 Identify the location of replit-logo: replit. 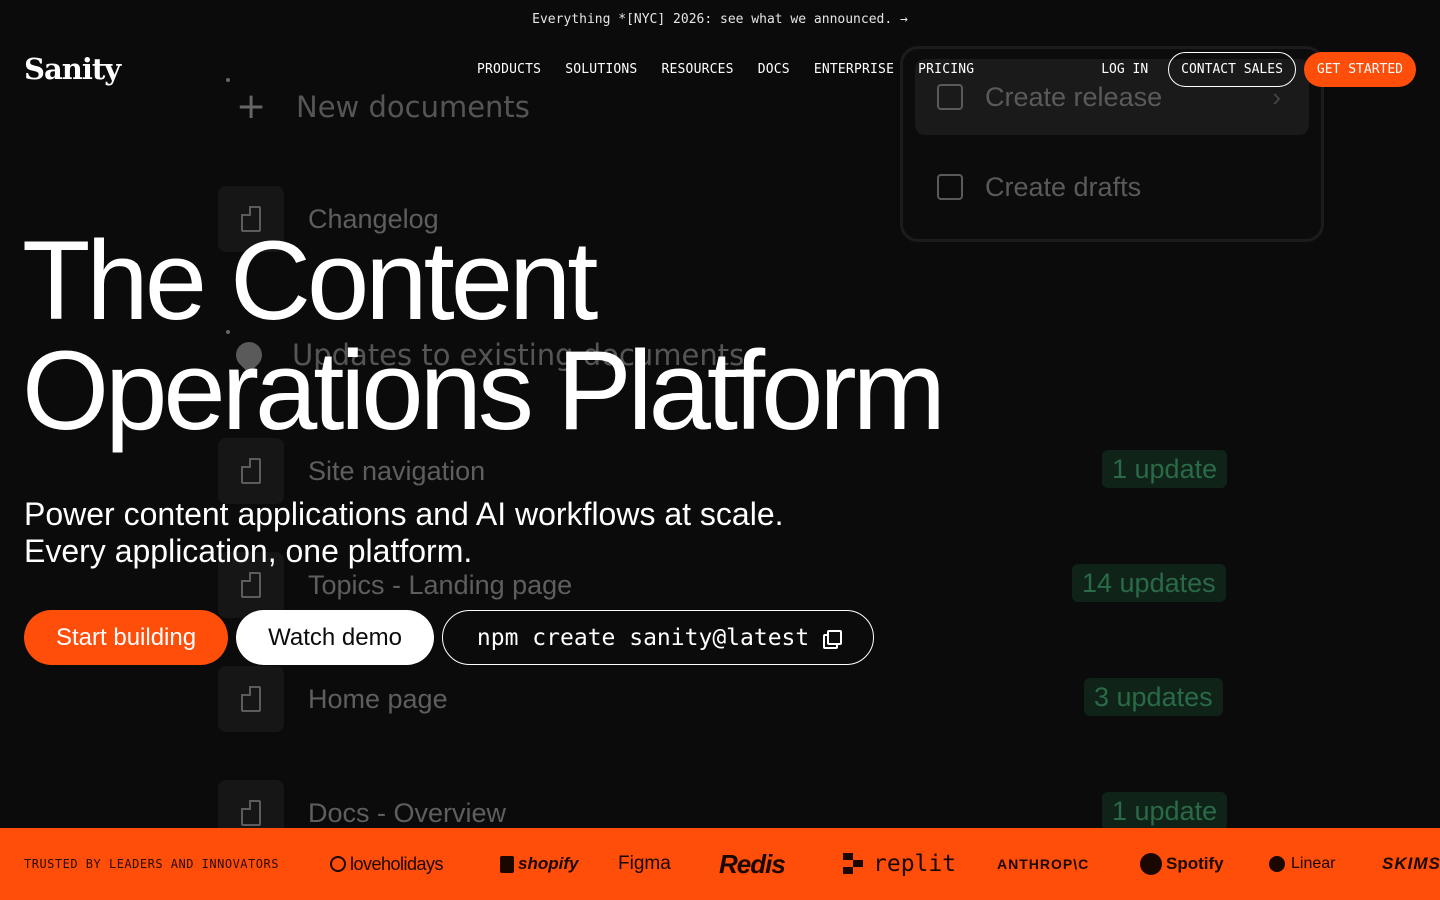
(920, 864).